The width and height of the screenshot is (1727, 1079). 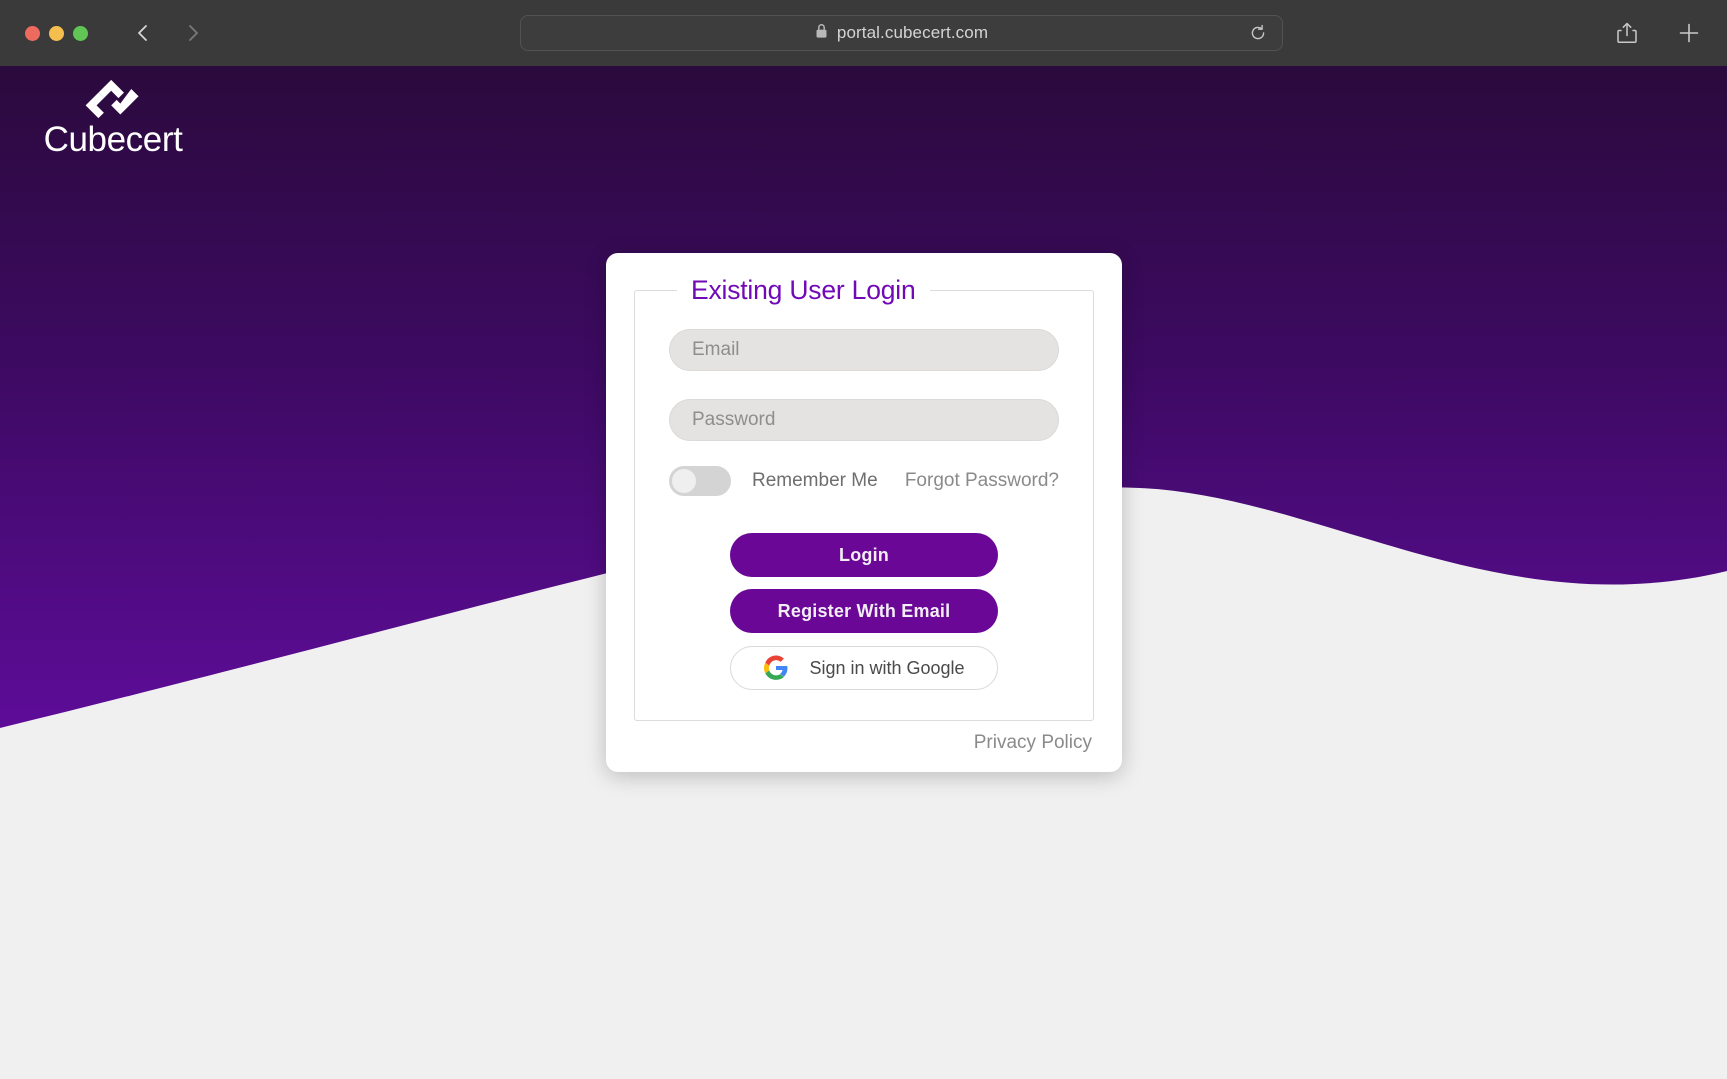 I want to click on window-traffic-lights, so click(x=56, y=33).